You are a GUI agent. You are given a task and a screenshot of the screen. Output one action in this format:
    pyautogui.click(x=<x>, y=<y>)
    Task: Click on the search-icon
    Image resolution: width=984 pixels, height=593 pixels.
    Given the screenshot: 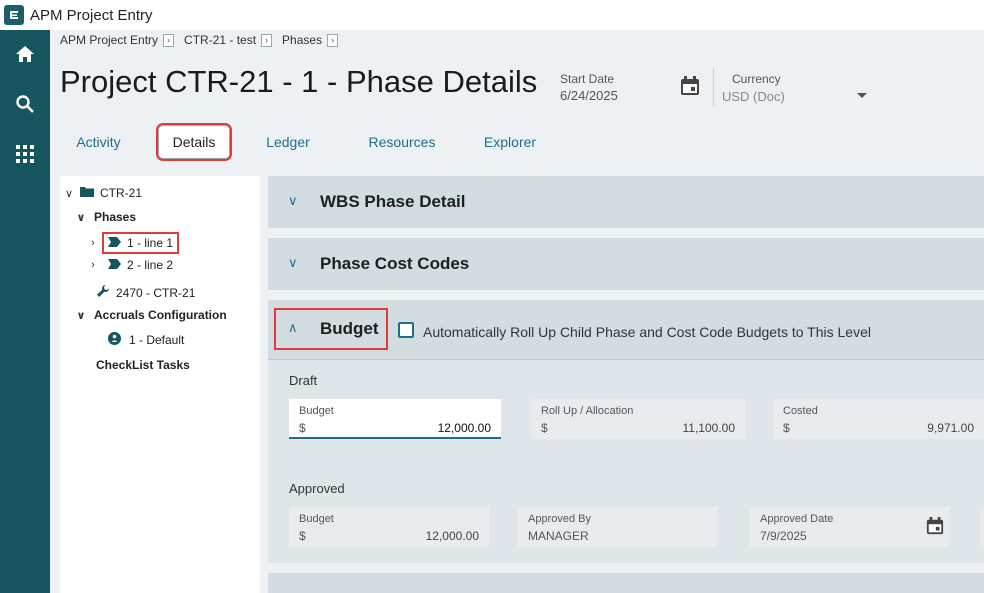 What is the action you would take?
    pyautogui.click(x=25, y=104)
    